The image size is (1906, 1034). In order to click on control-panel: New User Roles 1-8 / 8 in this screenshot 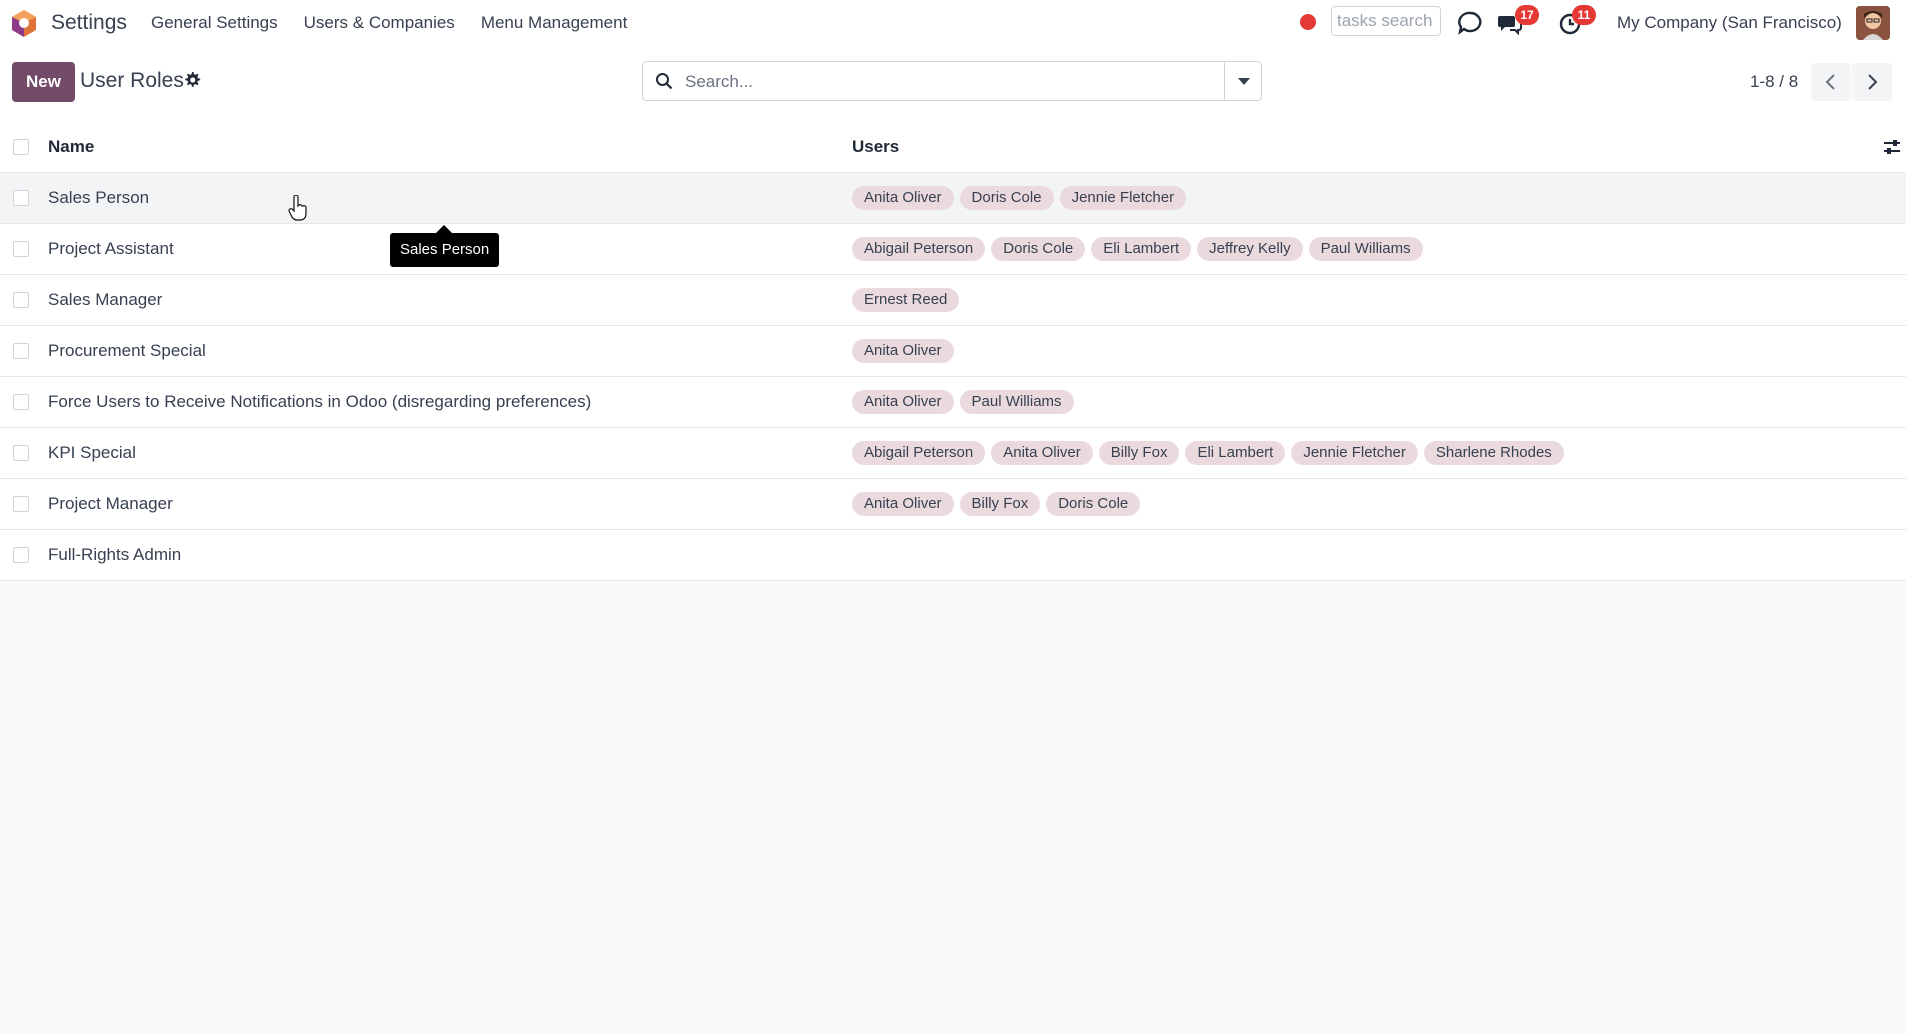, I will do `click(953, 84)`.